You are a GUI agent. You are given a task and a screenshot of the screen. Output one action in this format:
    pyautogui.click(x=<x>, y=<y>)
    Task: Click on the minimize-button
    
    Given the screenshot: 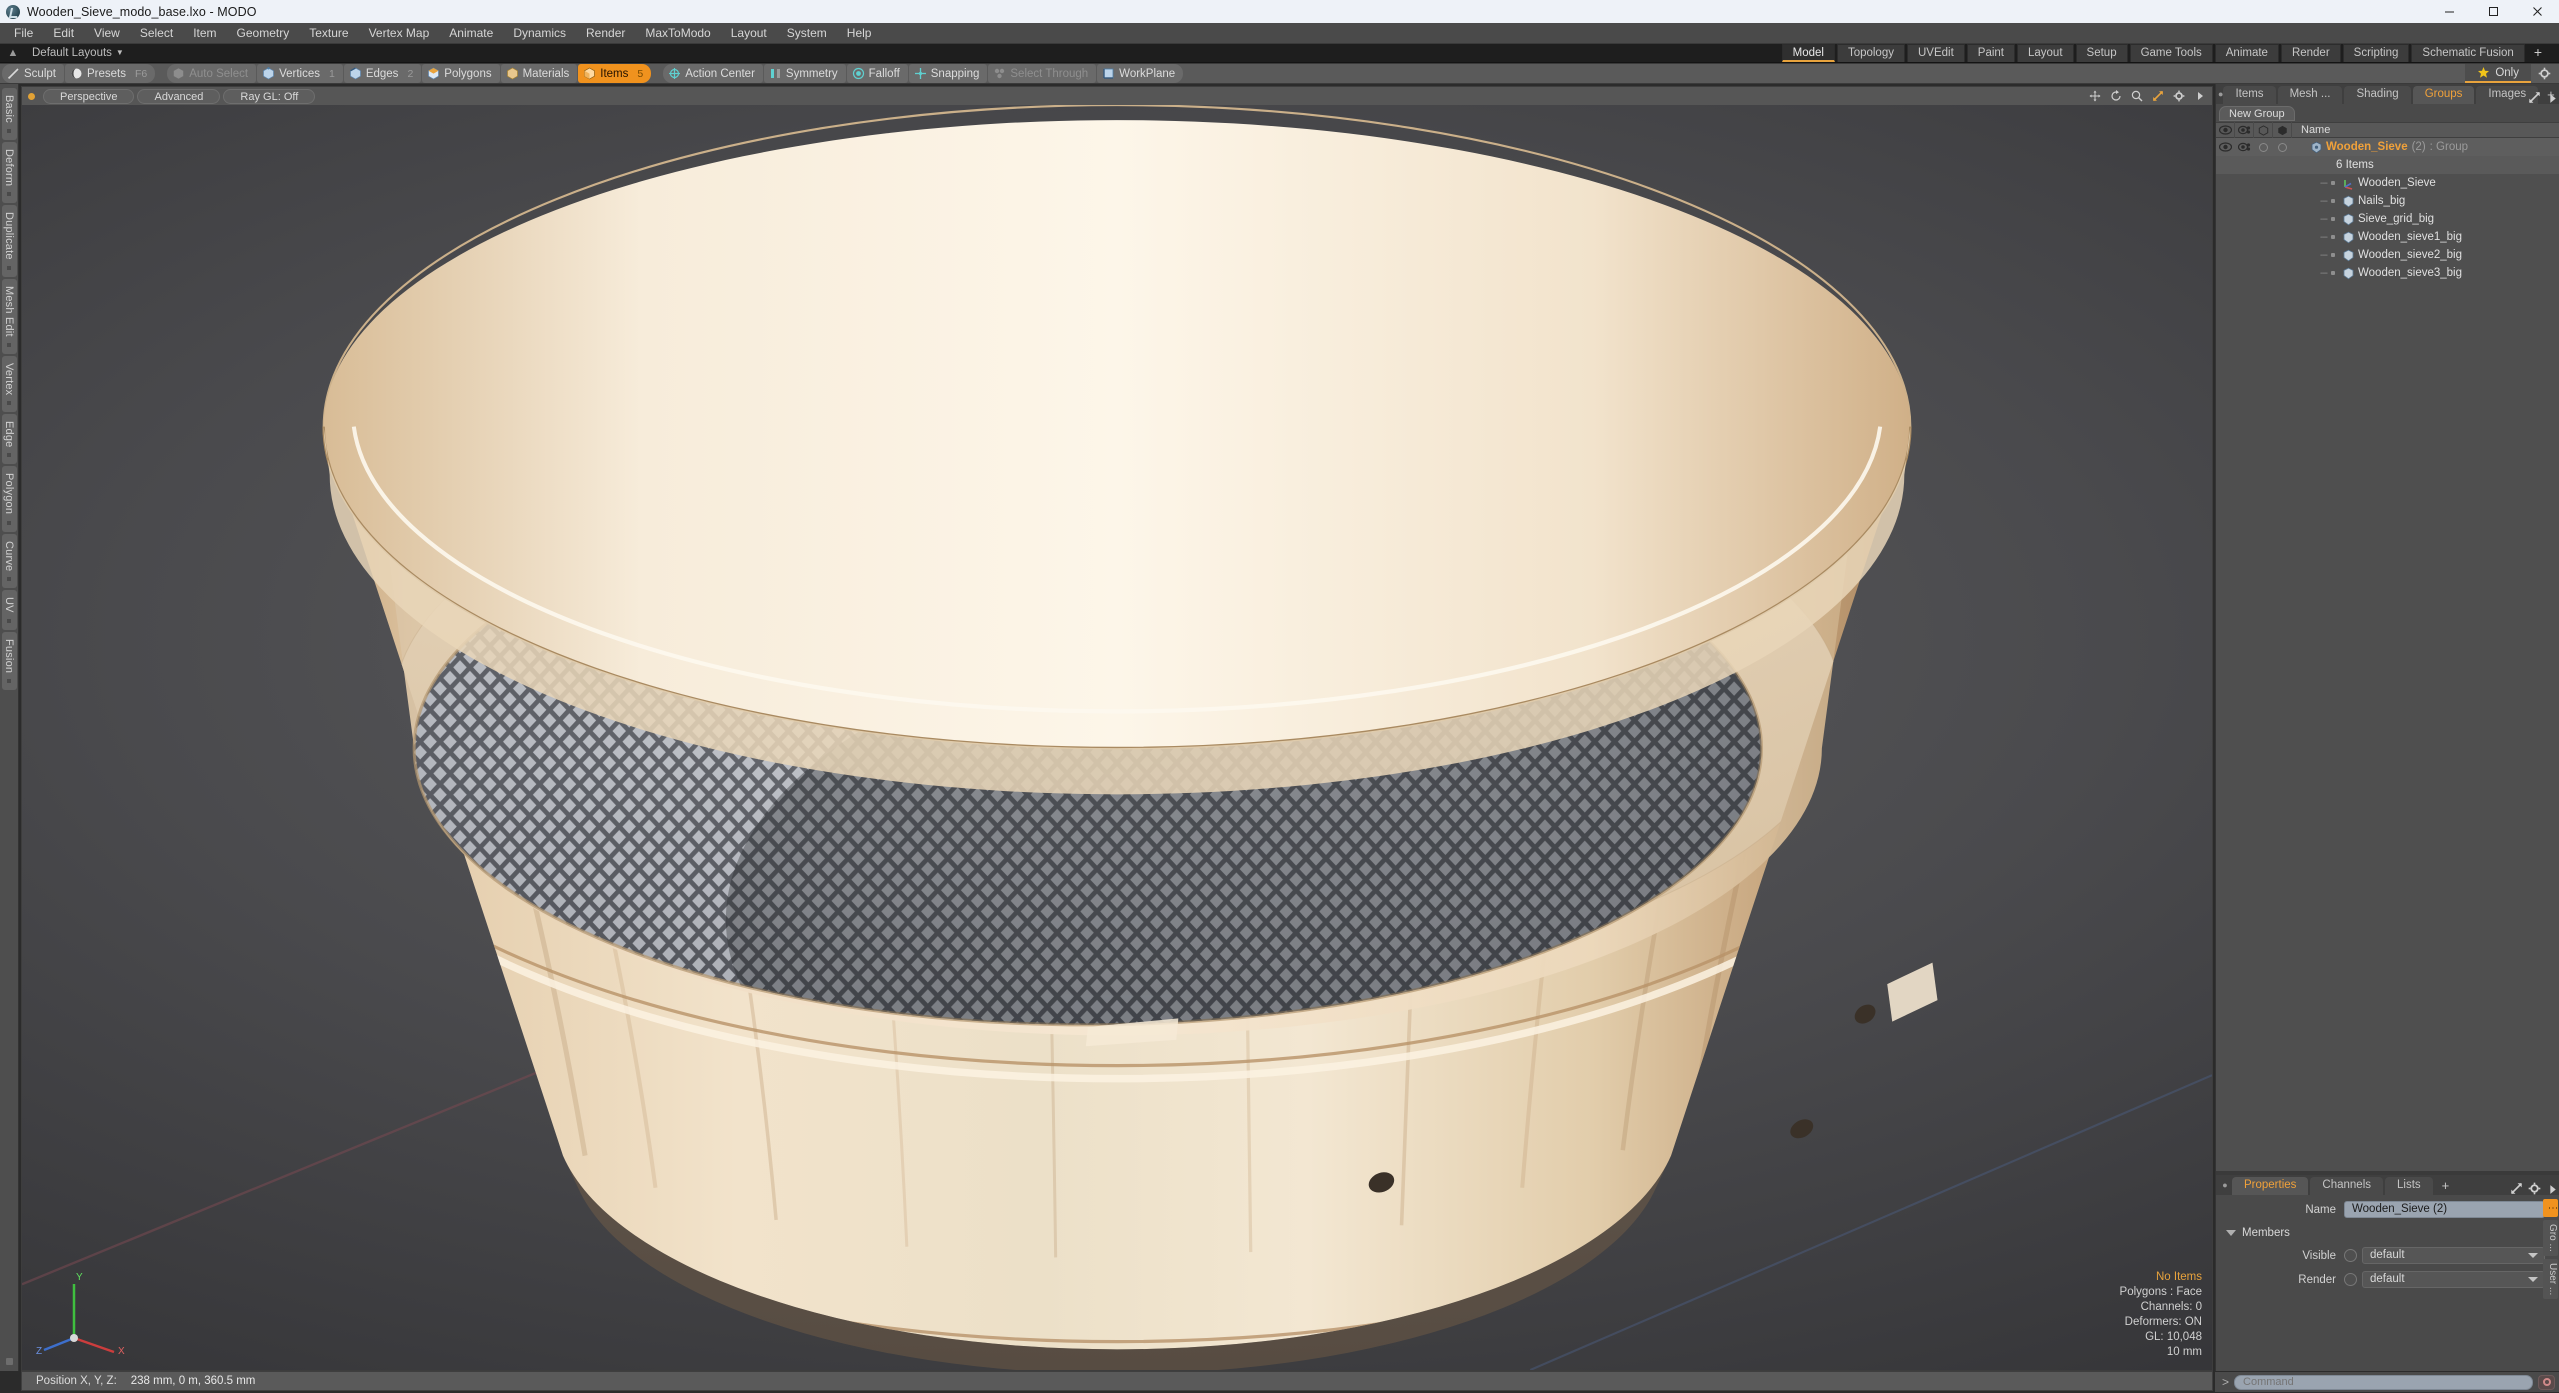 What is the action you would take?
    pyautogui.click(x=2449, y=11)
    